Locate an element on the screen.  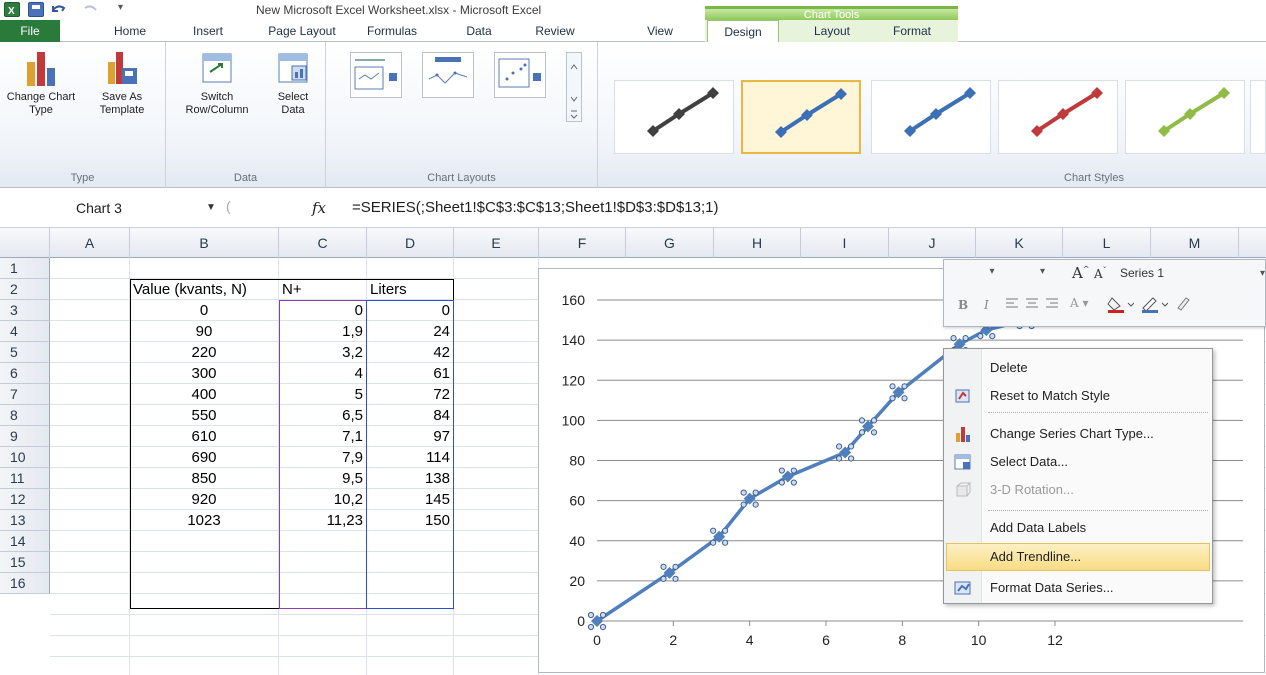
table-cell: 550 is located at coordinates (204, 415).